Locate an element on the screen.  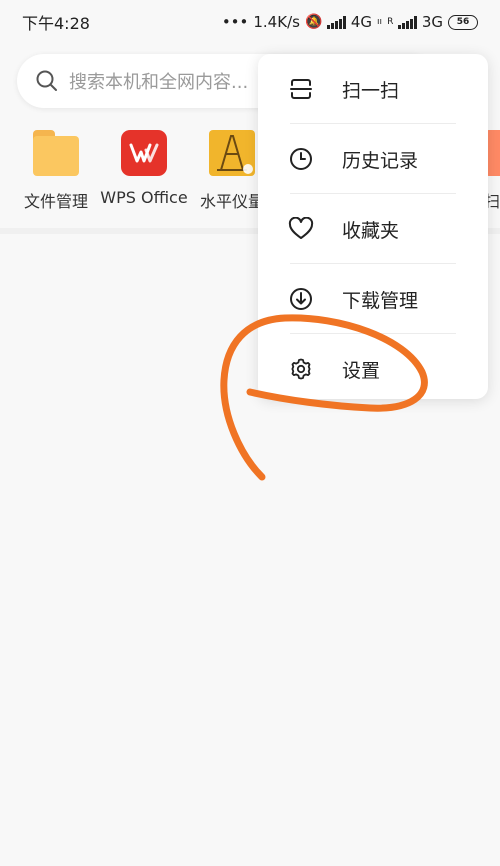
scan-icon is located at coordinates (301, 89).